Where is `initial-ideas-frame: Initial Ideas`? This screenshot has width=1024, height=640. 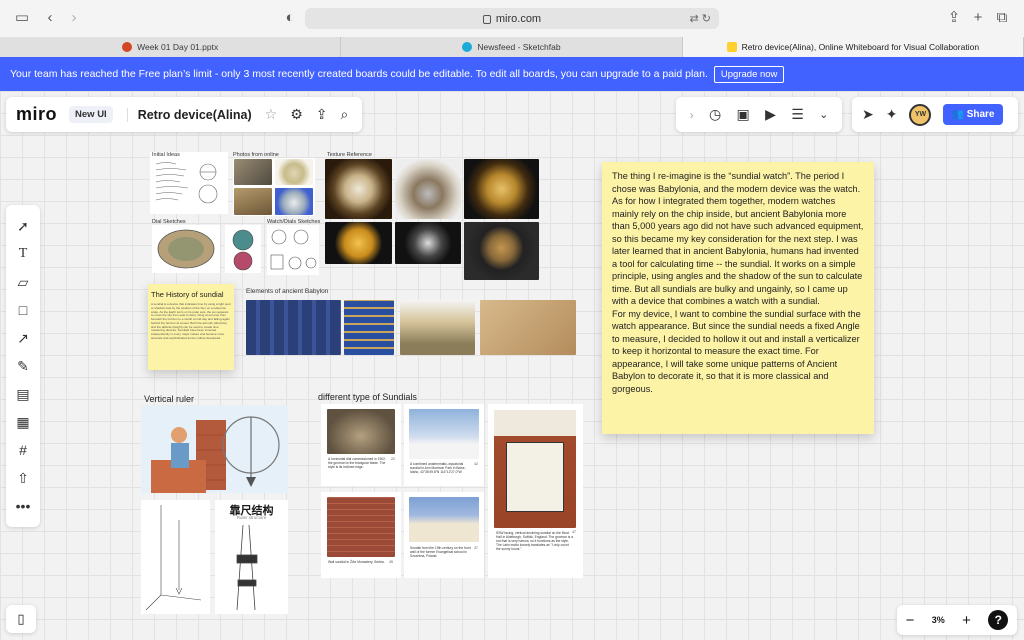
initial-ideas-frame: Initial Ideas is located at coordinates (189, 183).